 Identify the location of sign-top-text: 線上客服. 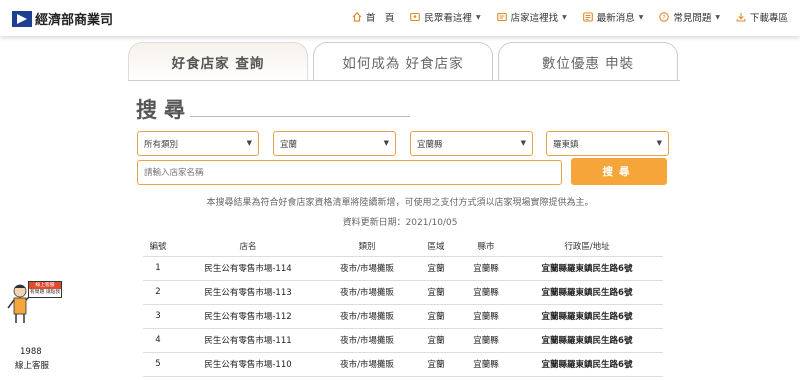
(45, 285).